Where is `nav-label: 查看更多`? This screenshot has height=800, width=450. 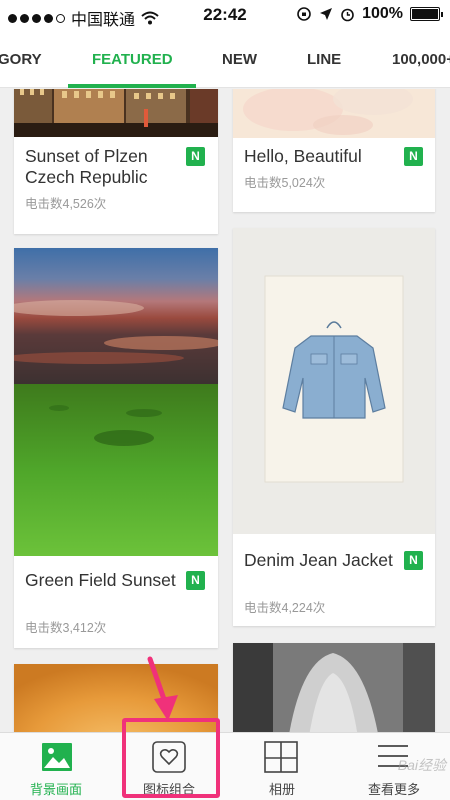
nav-label: 查看更多 is located at coordinates (393, 789).